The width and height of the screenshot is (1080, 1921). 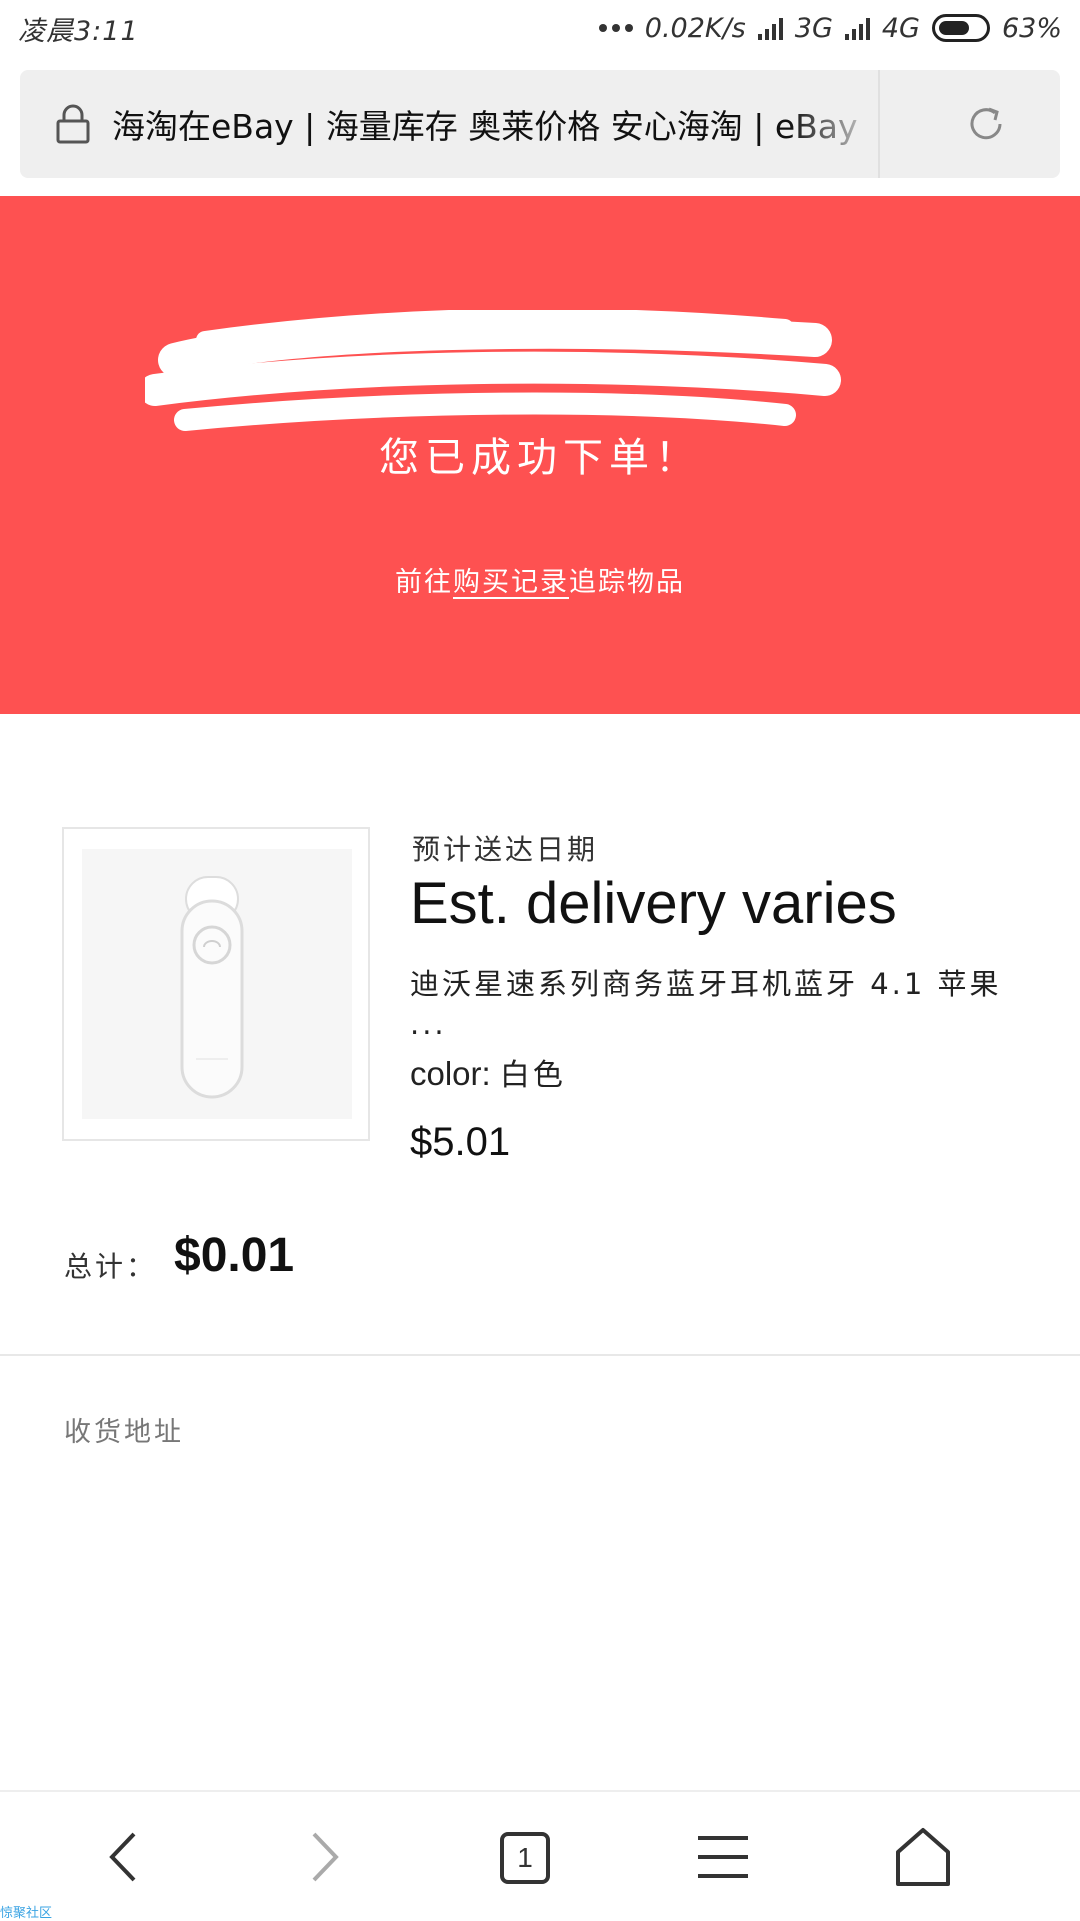 I want to click on color-value: 白色, so click(x=532, y=1075).